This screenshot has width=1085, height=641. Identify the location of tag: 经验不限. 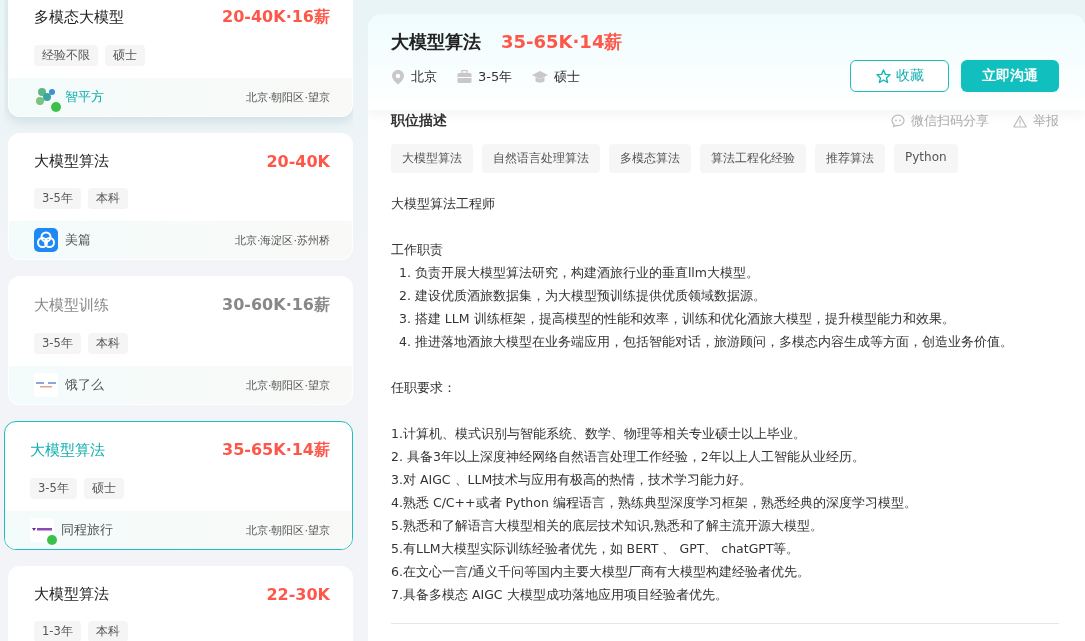
(66, 55).